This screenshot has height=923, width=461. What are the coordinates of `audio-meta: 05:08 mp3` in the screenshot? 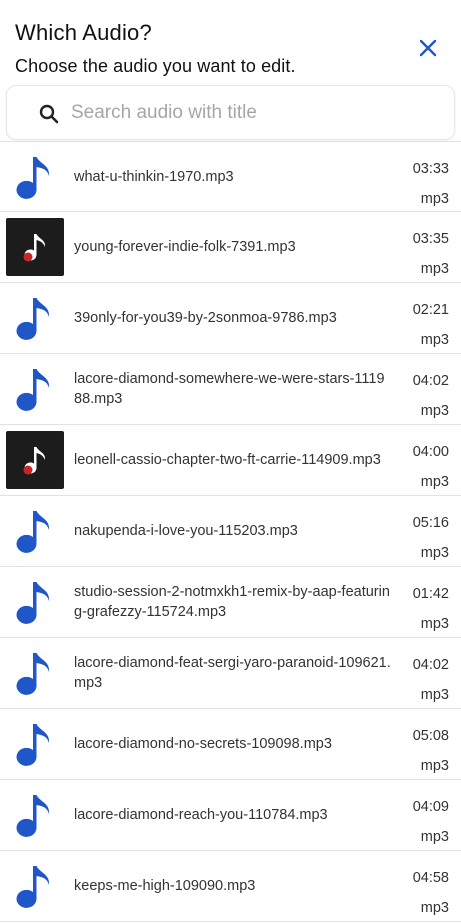 It's located at (426, 751).